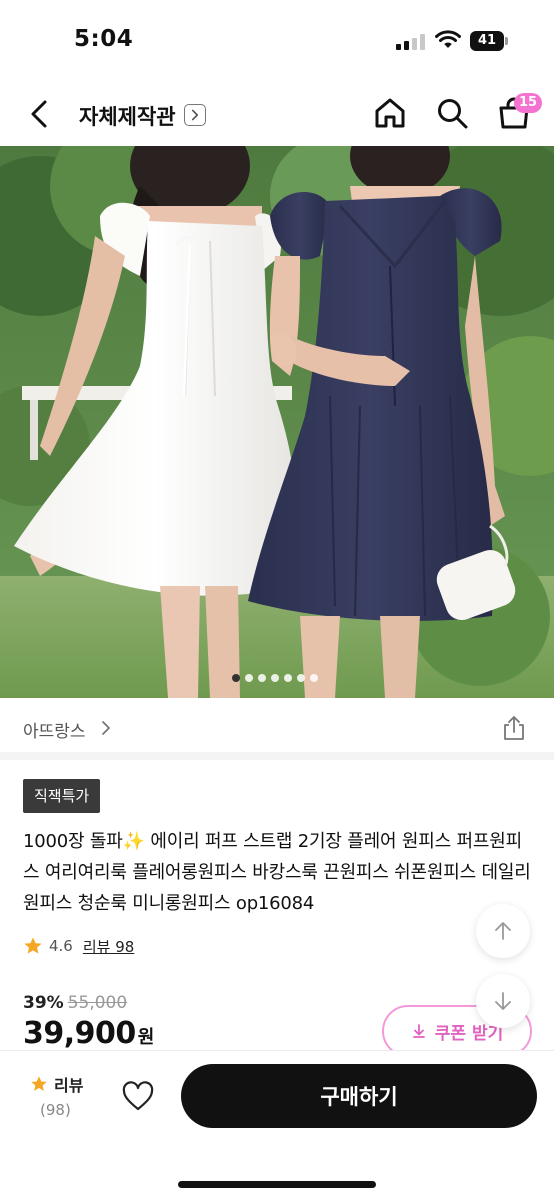 The width and height of the screenshot is (554, 1200). What do you see at coordinates (390, 113) in the screenshot?
I see `home-icon` at bounding box center [390, 113].